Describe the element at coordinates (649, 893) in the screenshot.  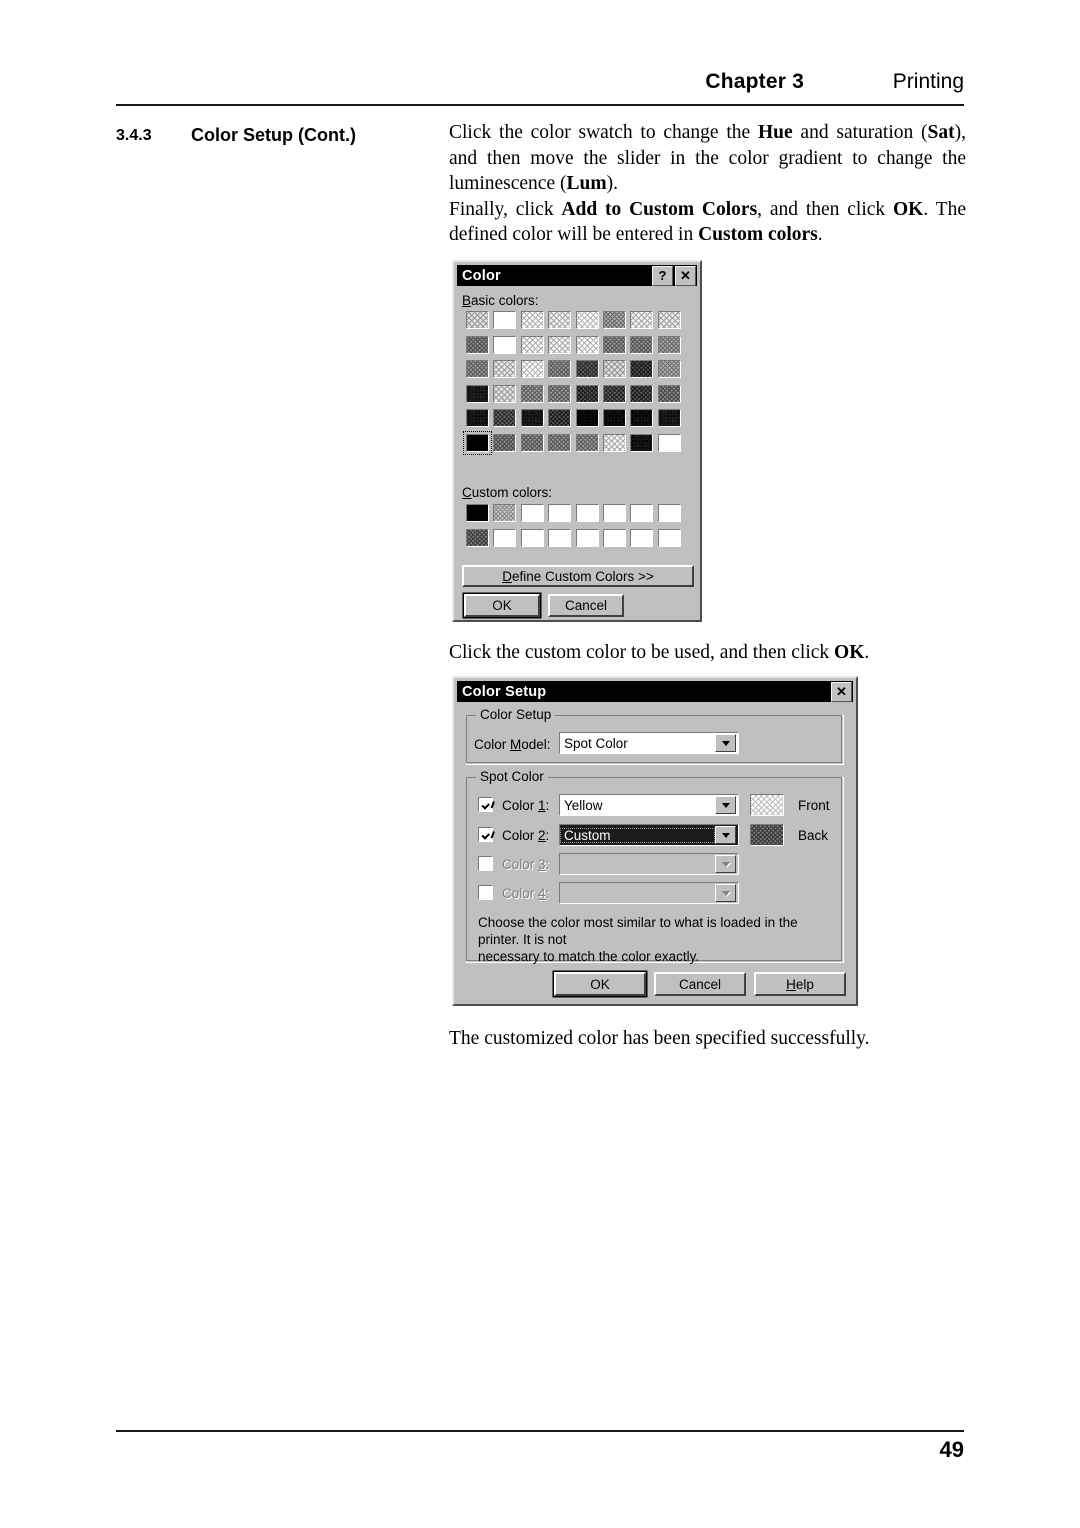
I see `color-4-combobox` at that location.